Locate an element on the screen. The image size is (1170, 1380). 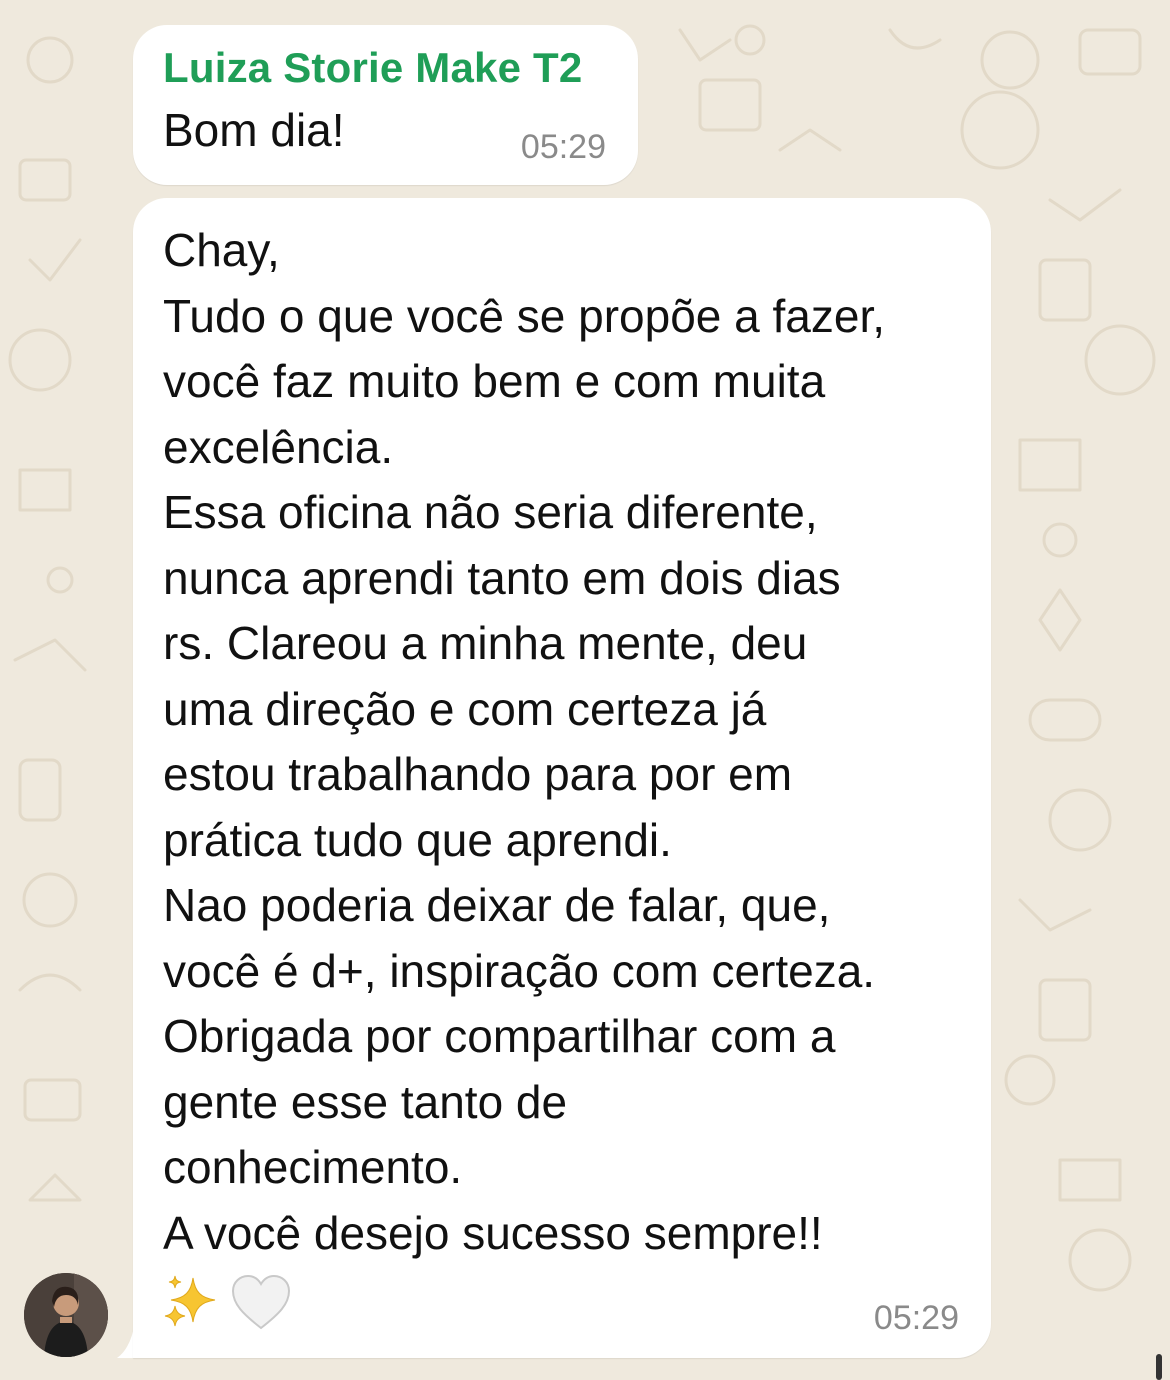
white-heart-emoji is located at coordinates (261, 1302).